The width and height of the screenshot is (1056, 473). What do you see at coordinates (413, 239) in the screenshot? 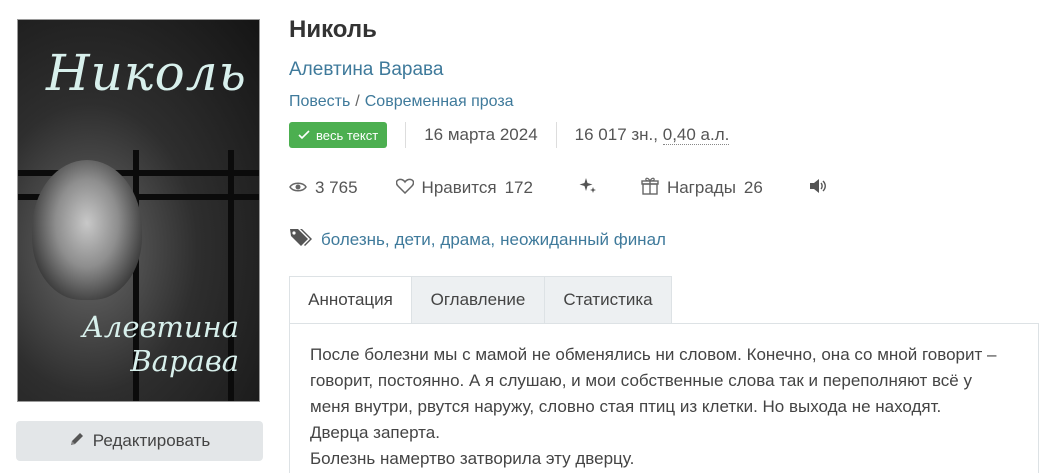
I see `tag-link: дети` at bounding box center [413, 239].